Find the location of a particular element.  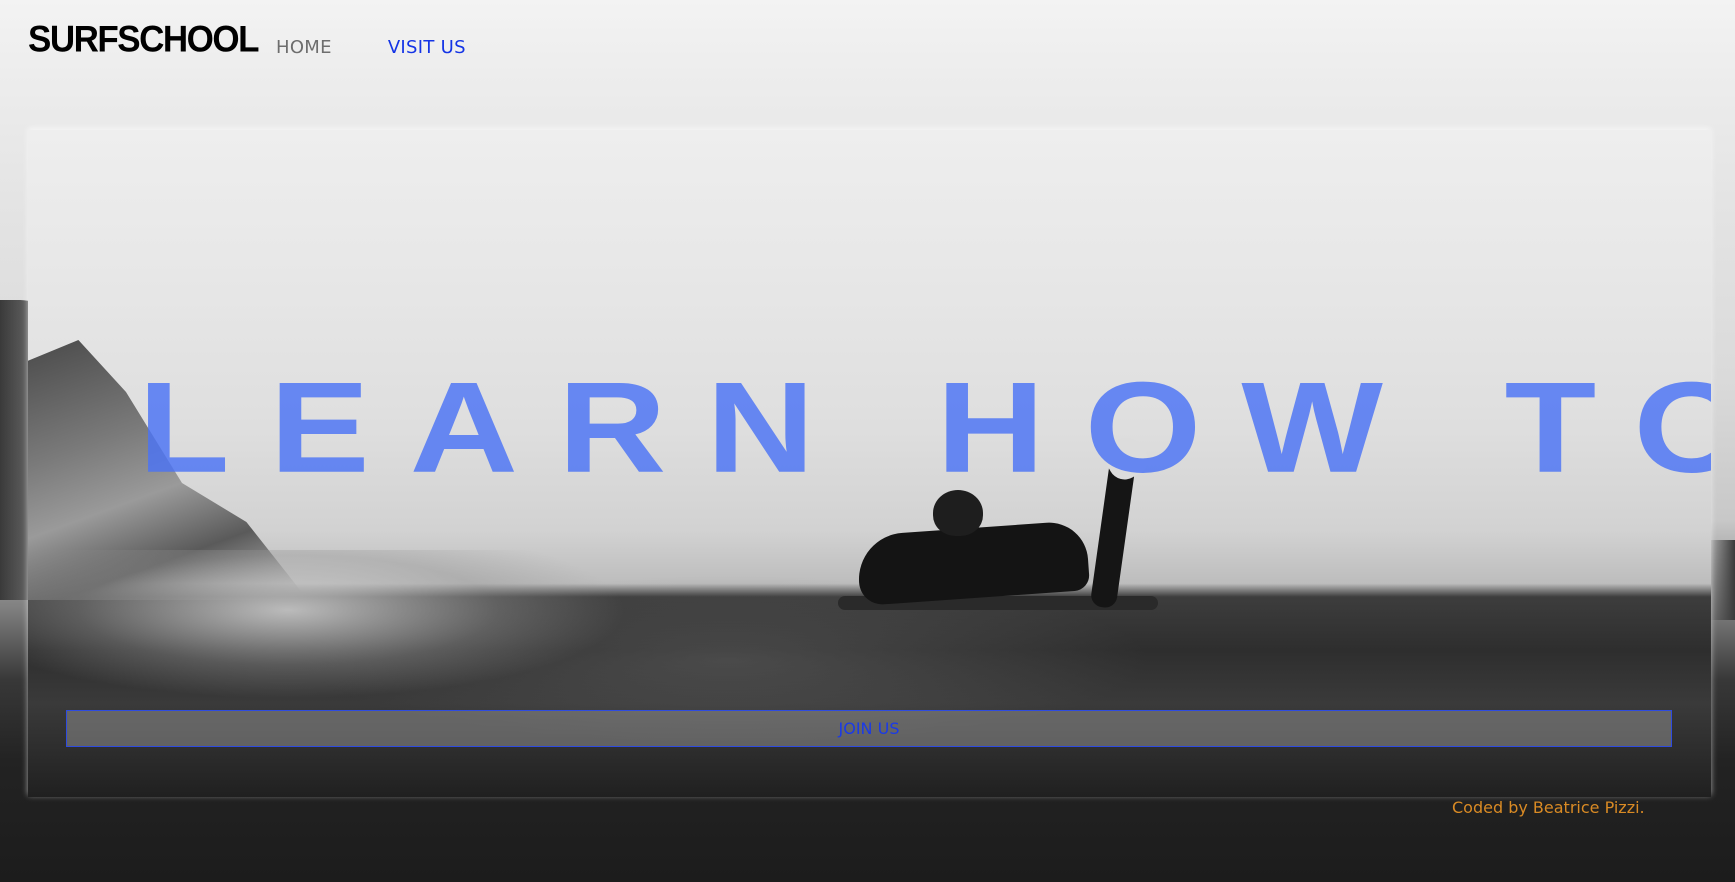

background-rock-right is located at coordinates (1721, 580).